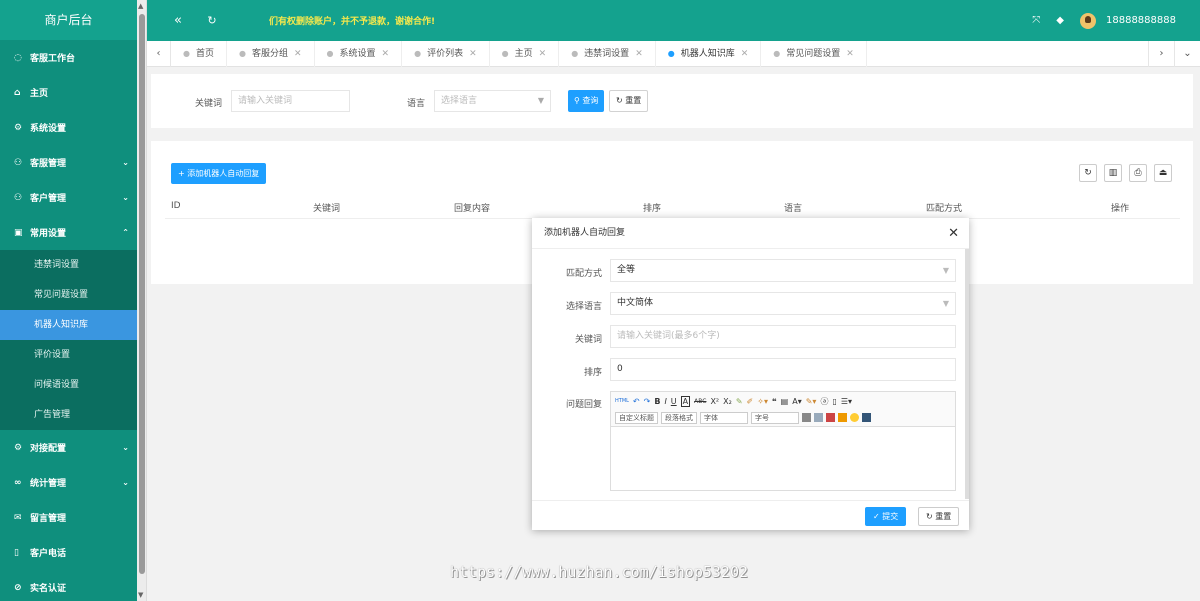 This screenshot has width=1200, height=601. I want to click on redo-icon: ↷, so click(647, 401).